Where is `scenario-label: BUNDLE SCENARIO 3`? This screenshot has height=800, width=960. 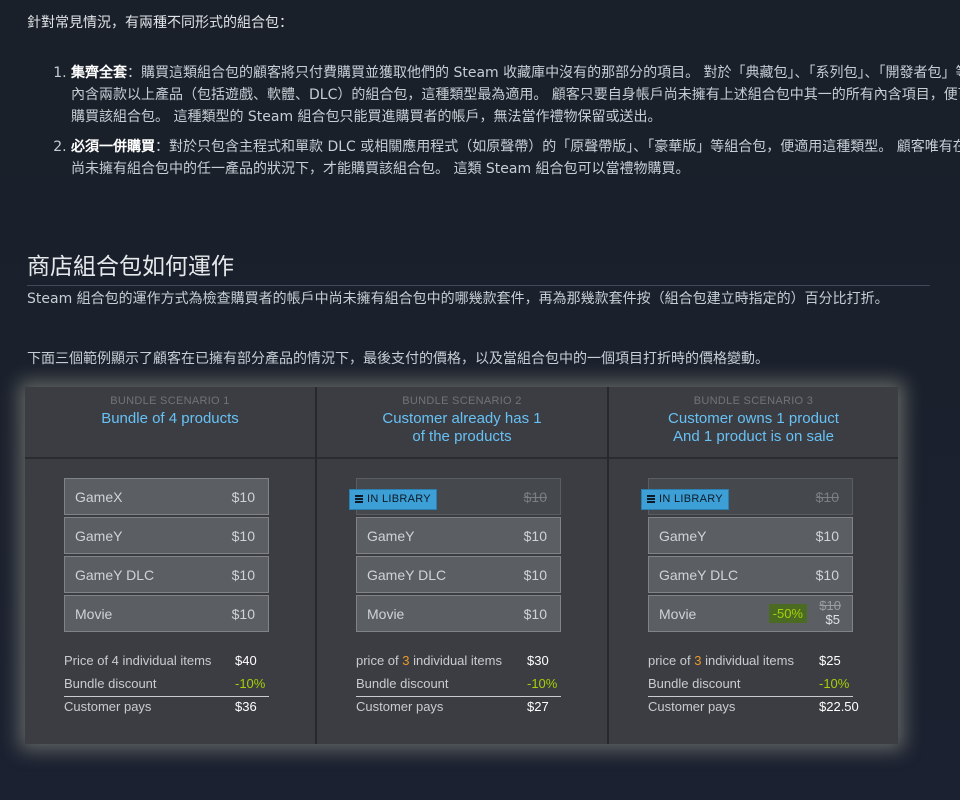
scenario-label: BUNDLE SCENARIO 3 is located at coordinates (753, 401).